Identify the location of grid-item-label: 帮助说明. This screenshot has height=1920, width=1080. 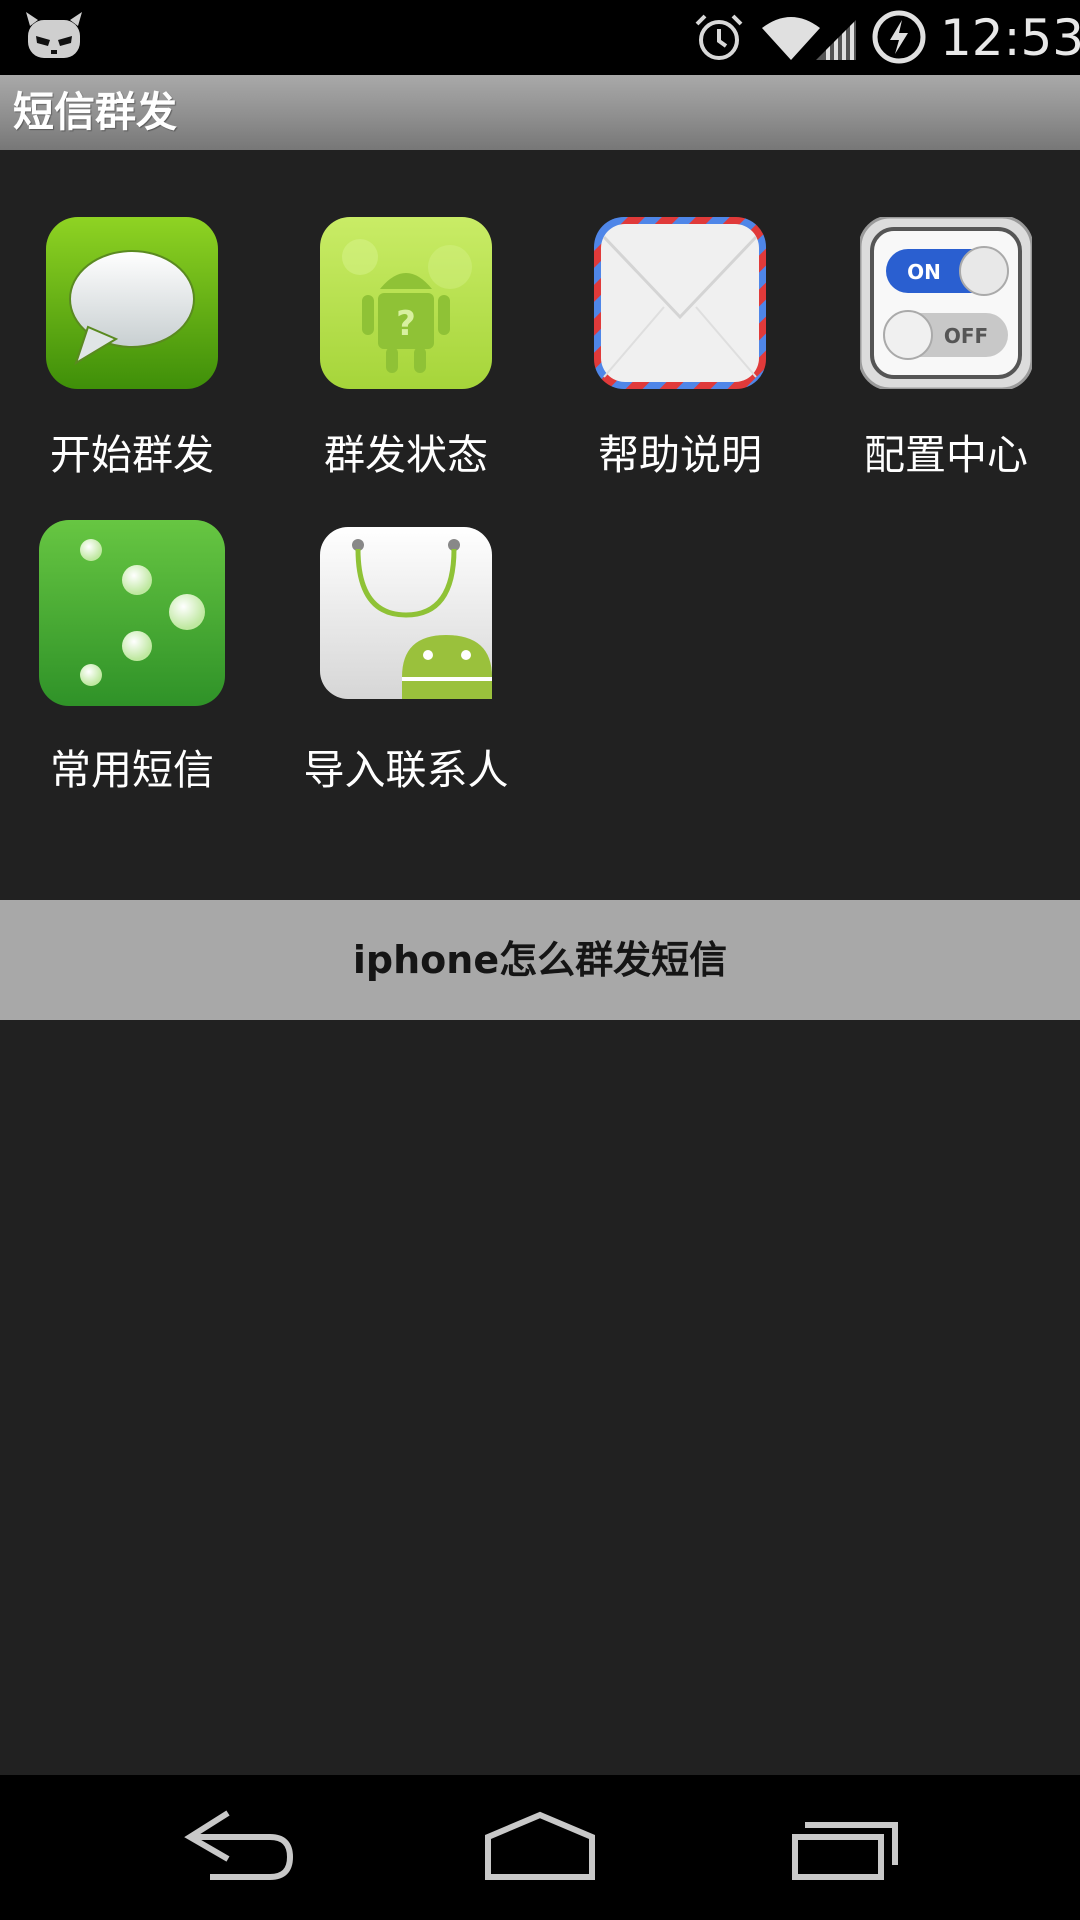
(680, 455).